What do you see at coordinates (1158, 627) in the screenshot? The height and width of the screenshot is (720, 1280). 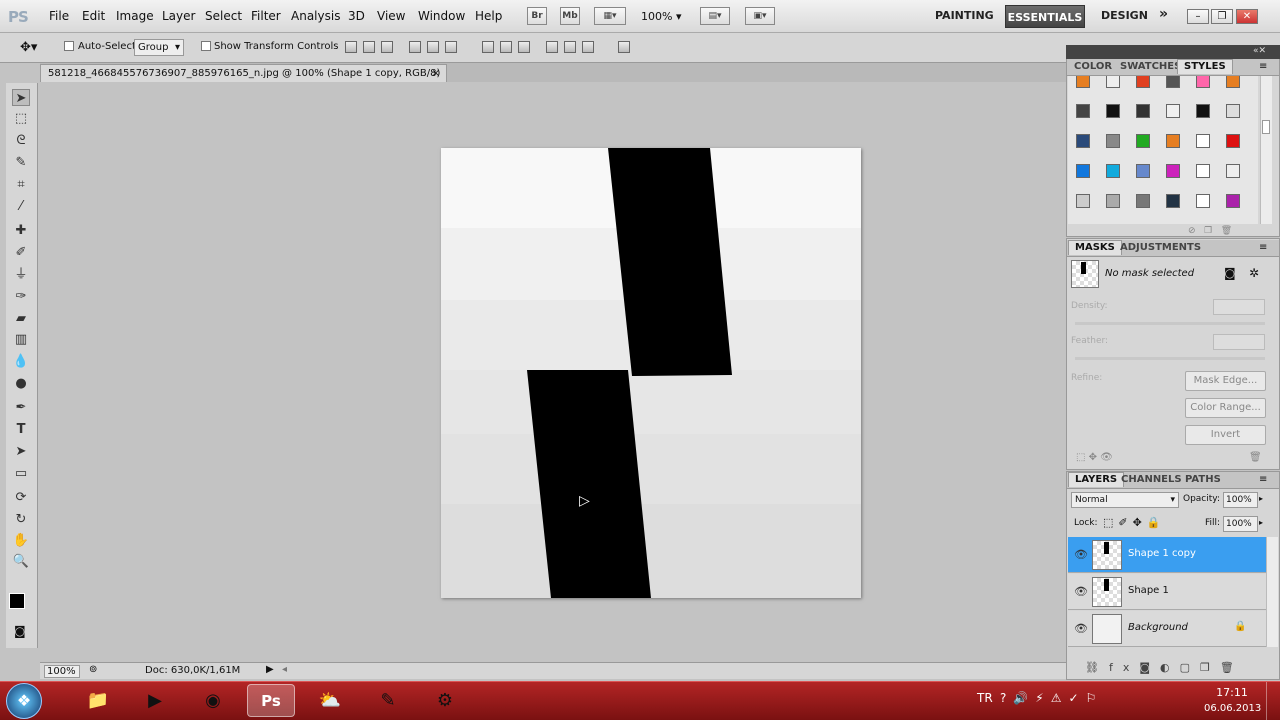 I see `layer-name: Background` at bounding box center [1158, 627].